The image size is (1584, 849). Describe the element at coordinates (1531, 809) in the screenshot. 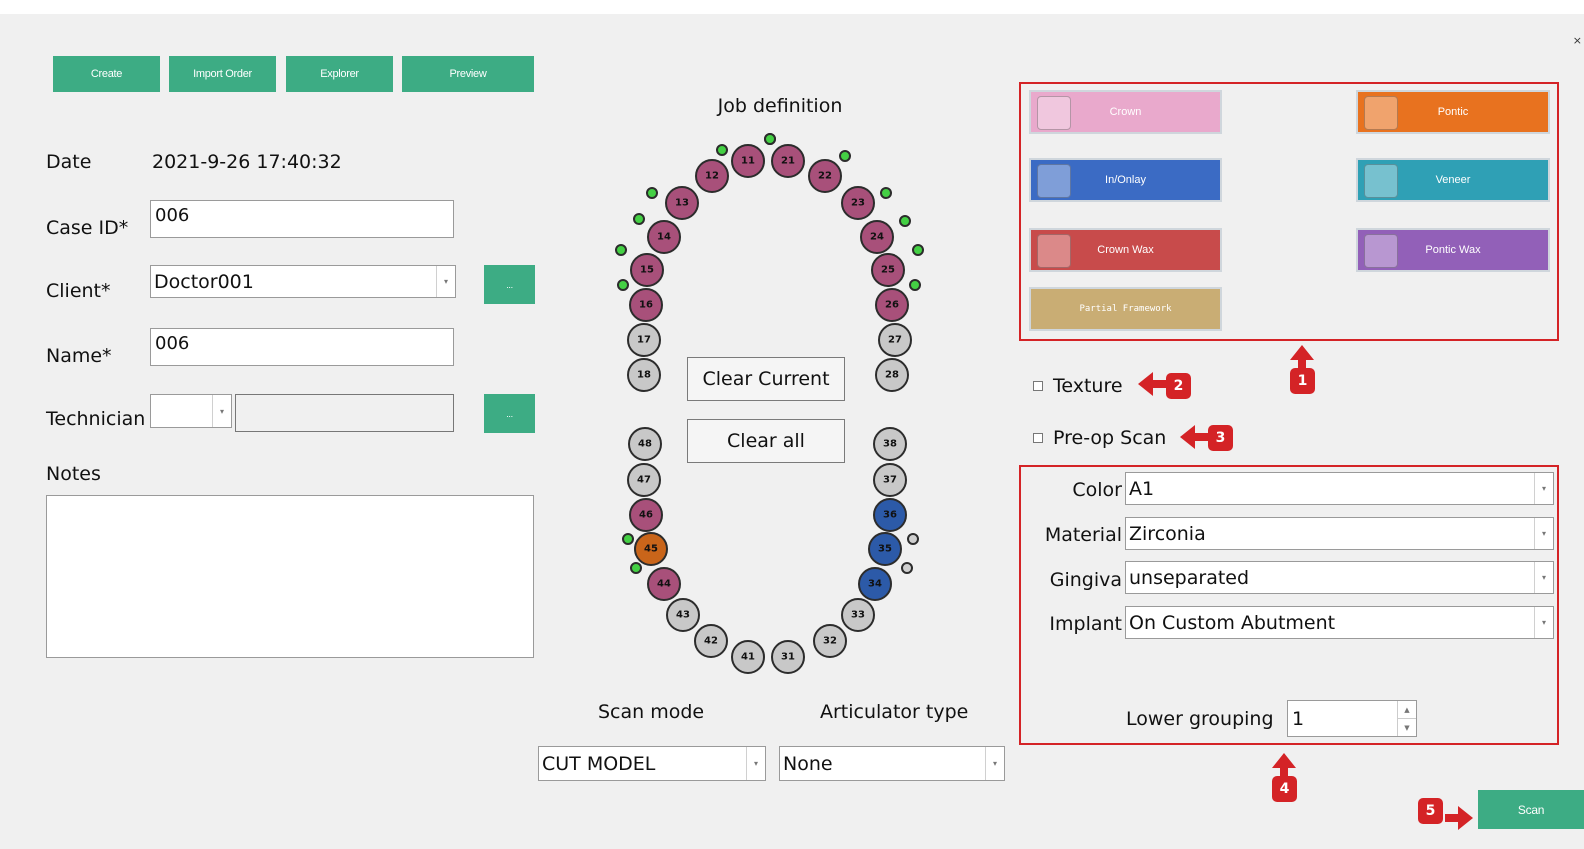

I see `scan-button: Scan` at that location.